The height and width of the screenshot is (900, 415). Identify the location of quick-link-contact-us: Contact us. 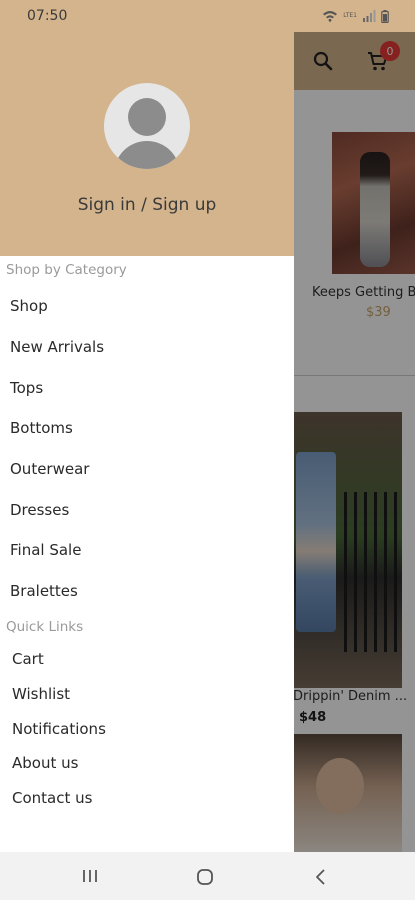
(147, 797).